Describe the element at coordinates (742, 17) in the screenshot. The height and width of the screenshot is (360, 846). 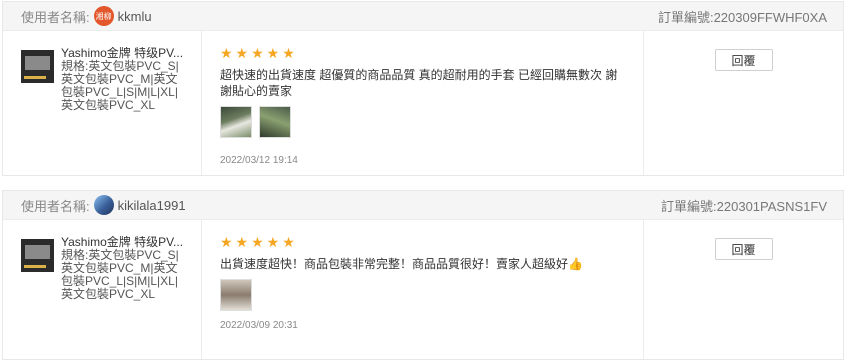
I see `order-number: 訂單編號:220309FFWHF0XA` at that location.